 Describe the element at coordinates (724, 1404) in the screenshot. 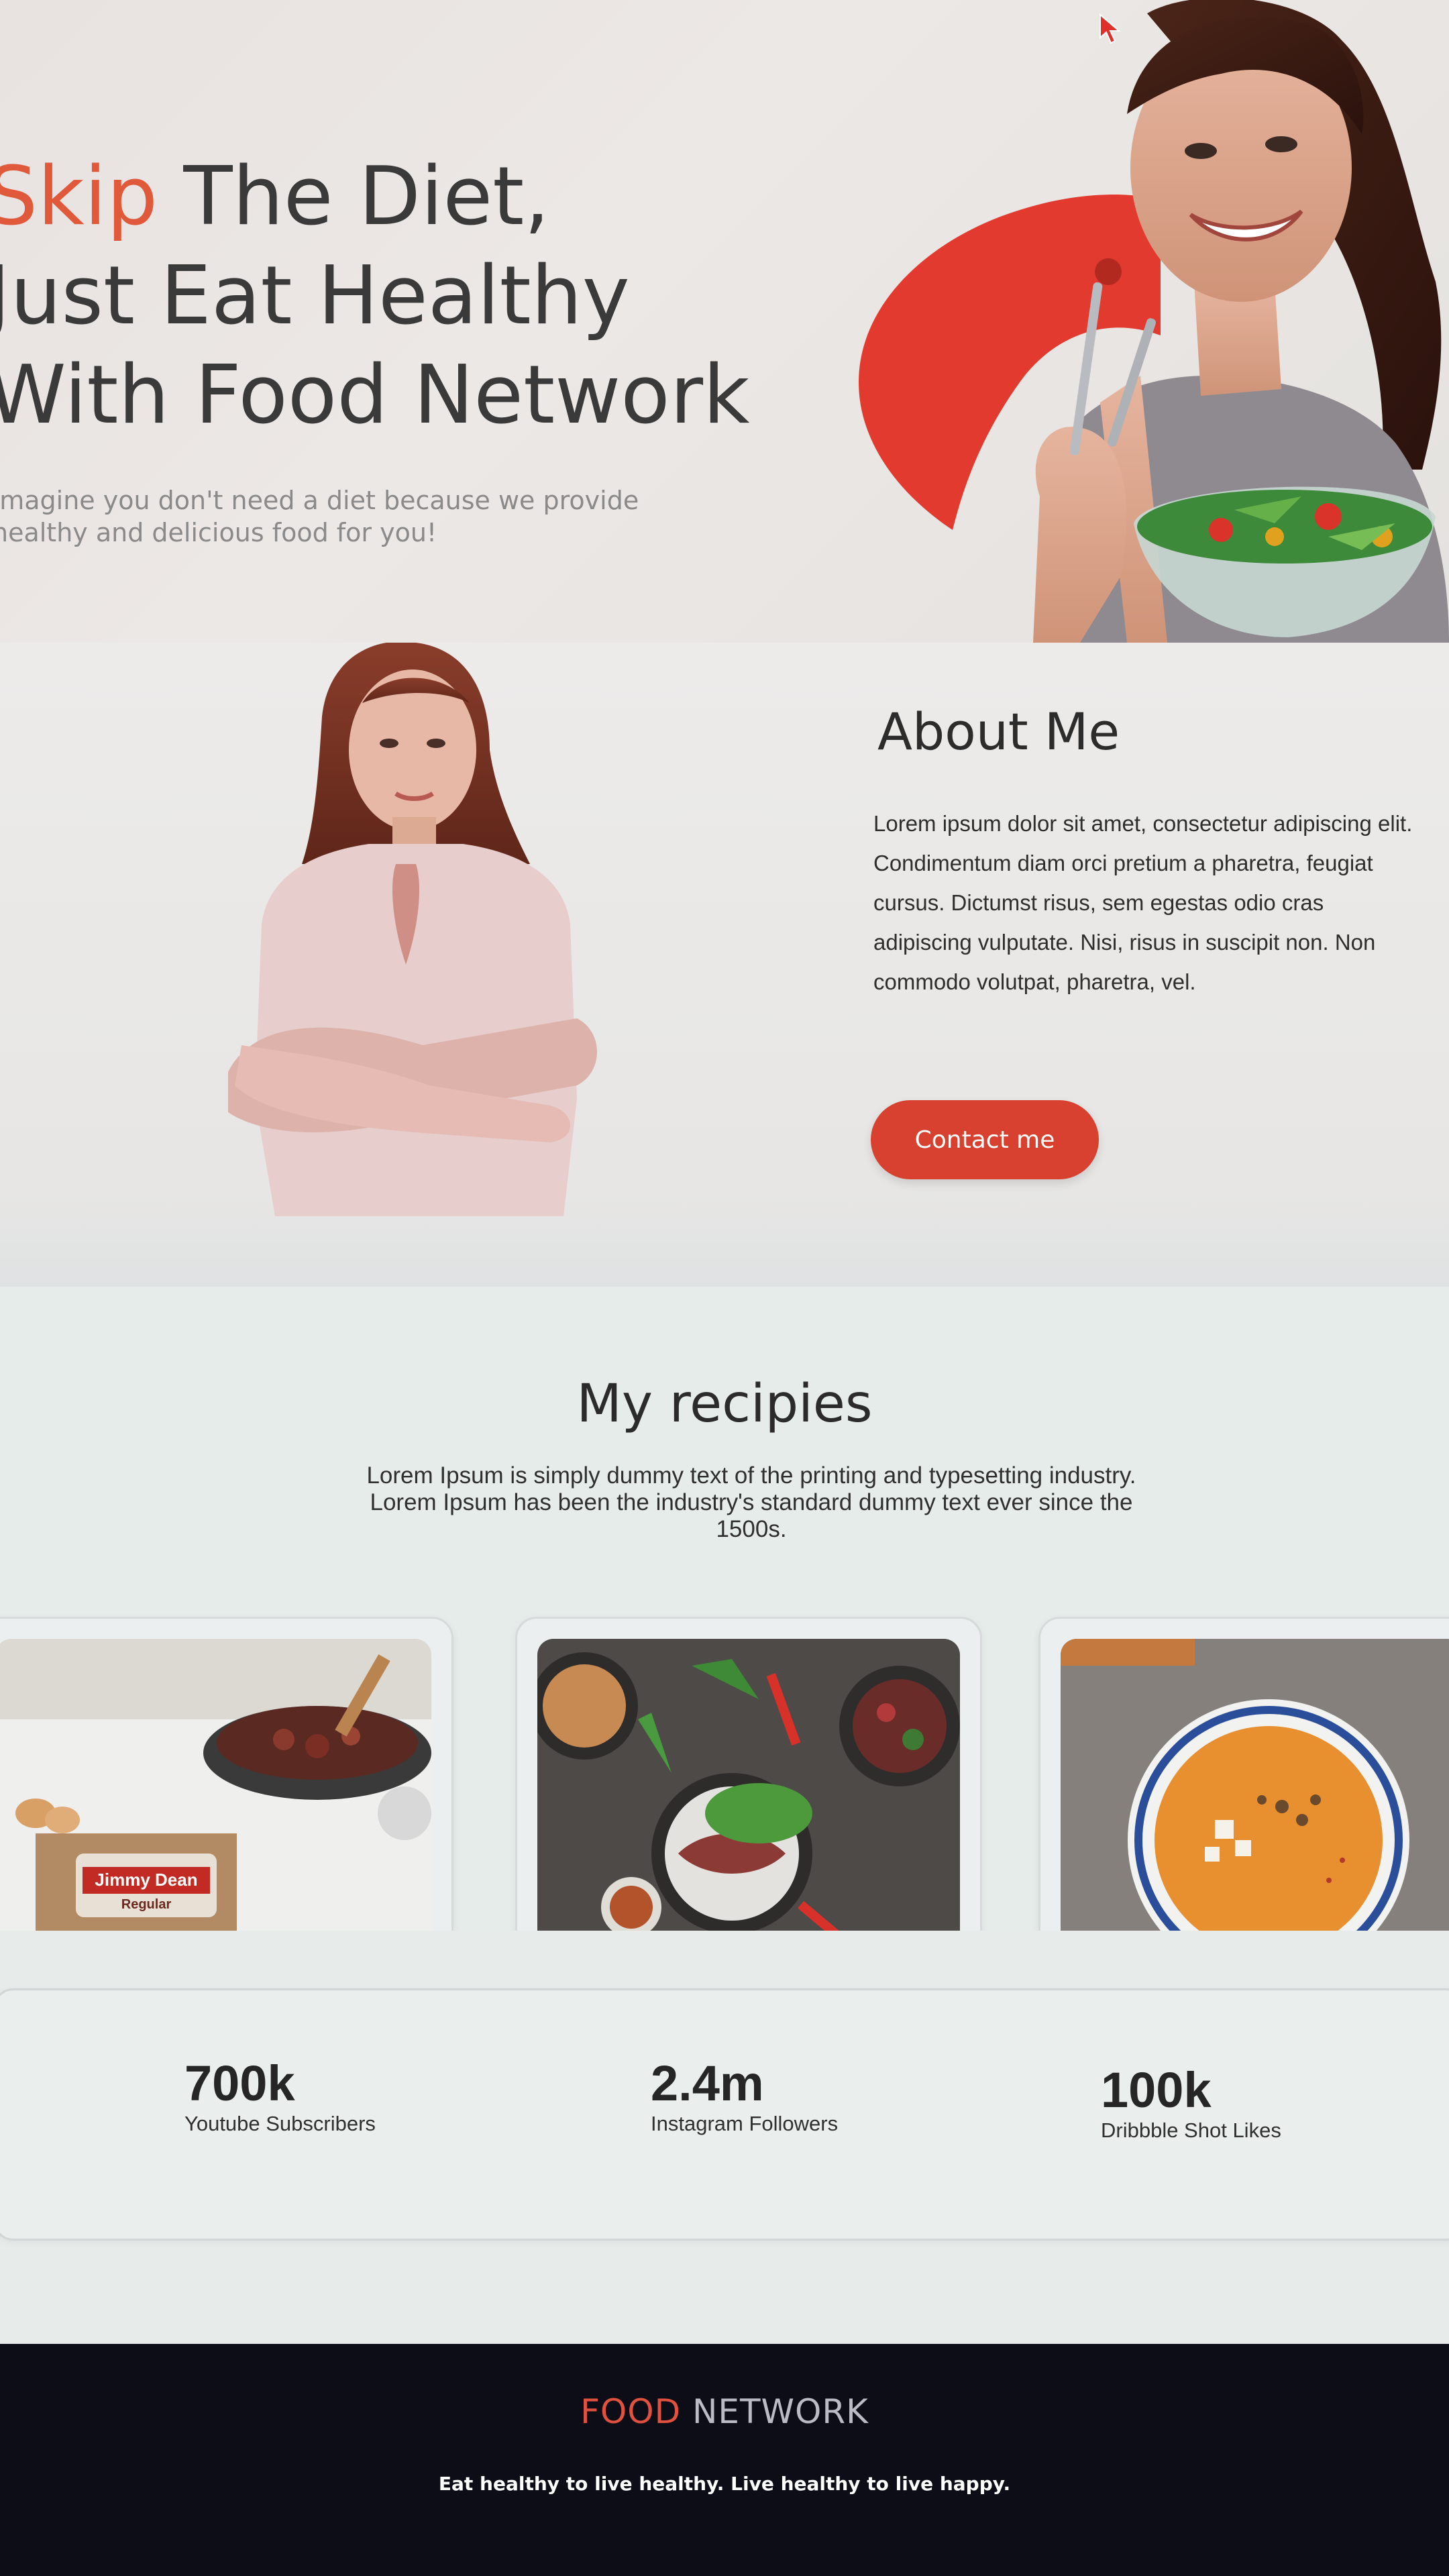

I see `recipes-heading: My recipies` at that location.